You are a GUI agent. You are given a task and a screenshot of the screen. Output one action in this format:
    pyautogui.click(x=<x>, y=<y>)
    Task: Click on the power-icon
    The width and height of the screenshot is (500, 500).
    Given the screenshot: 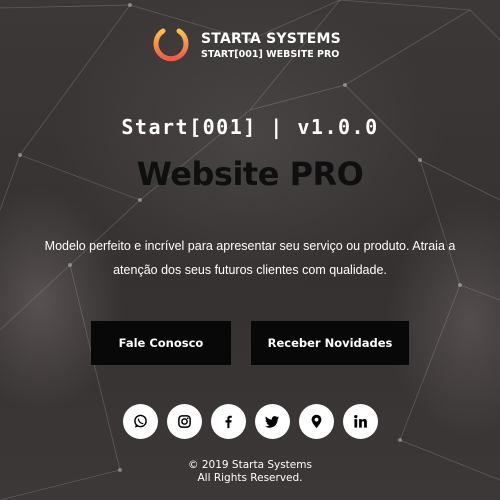 What is the action you would take?
    pyautogui.click(x=171, y=42)
    